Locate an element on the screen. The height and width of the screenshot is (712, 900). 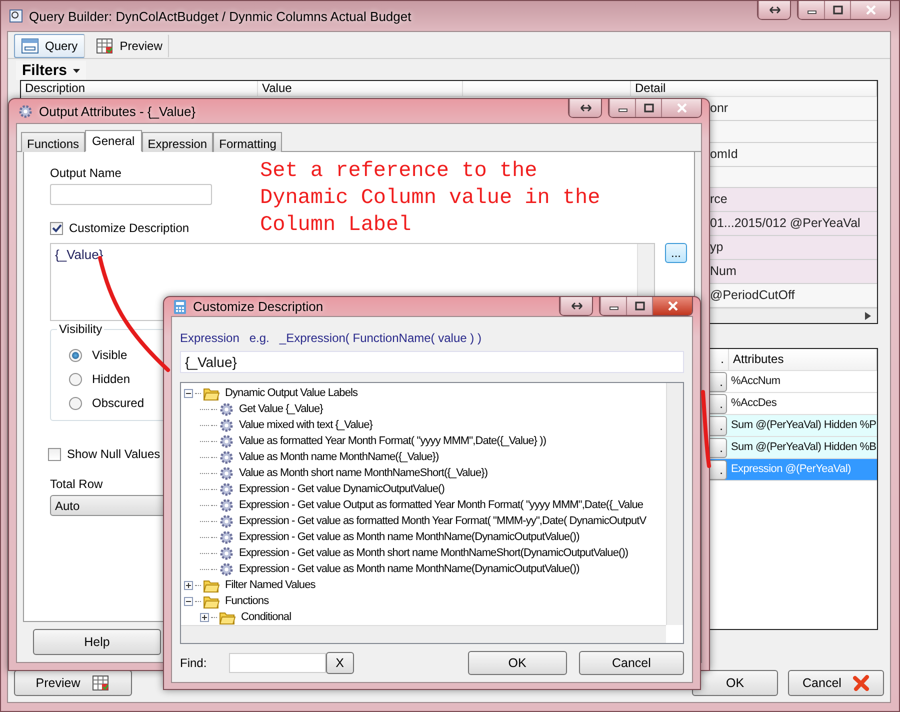
window-title: Query Builder: DynColActBudget / Dynmic Columns Actual Budget is located at coordinates (220, 16).